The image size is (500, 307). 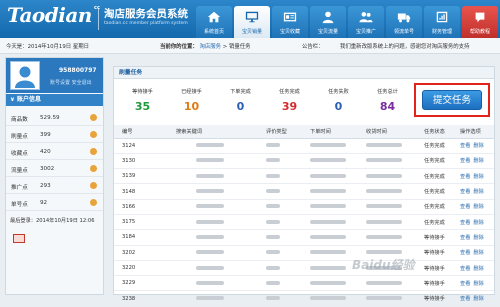 I want to click on col-order-time: 下单时间, so click(x=338, y=132).